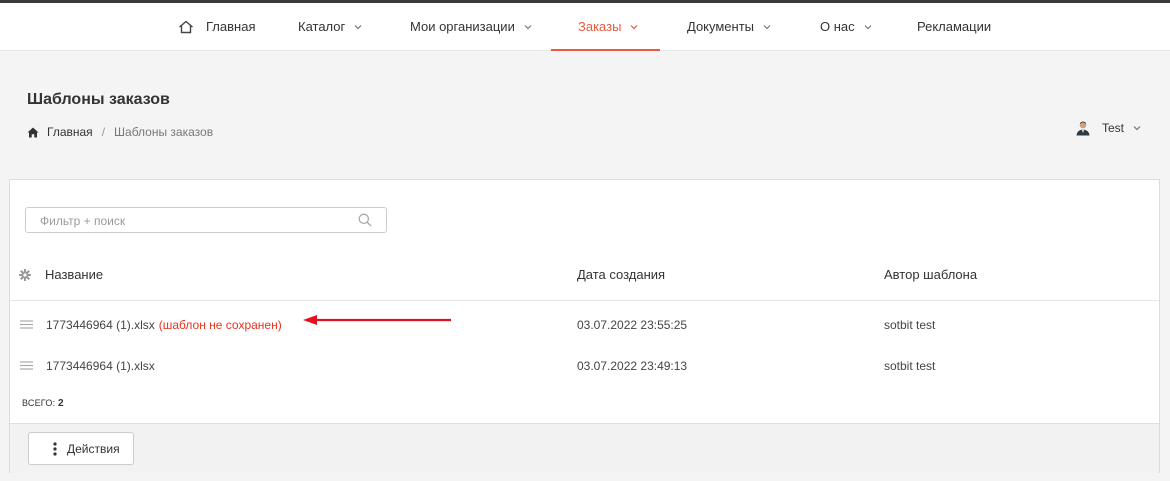 This screenshot has width=1170, height=481. I want to click on nav-item-home: Главная, so click(216, 26).